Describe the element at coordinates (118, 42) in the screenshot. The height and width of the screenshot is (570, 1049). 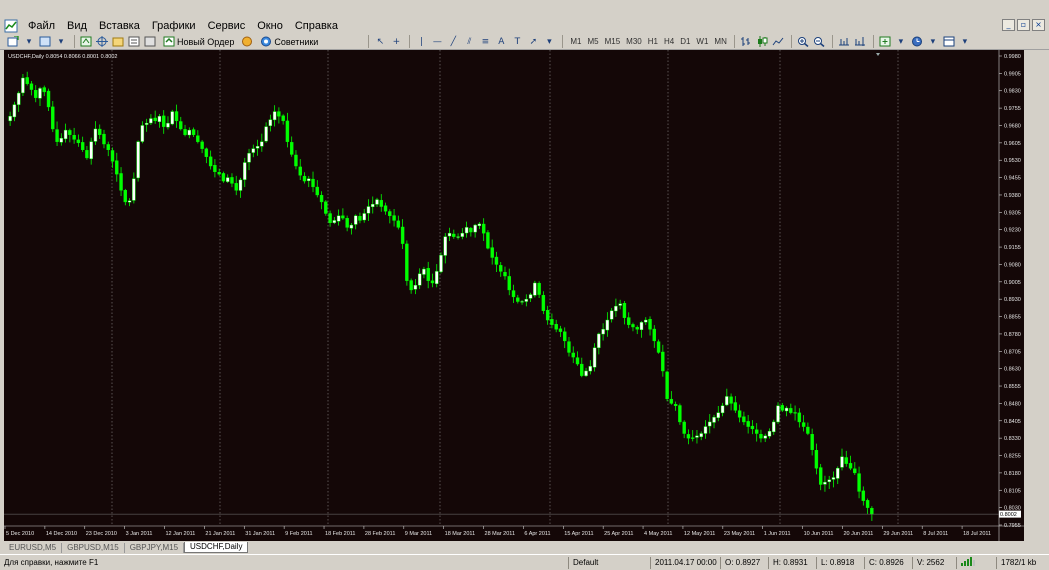
I see `navigator-icon` at that location.